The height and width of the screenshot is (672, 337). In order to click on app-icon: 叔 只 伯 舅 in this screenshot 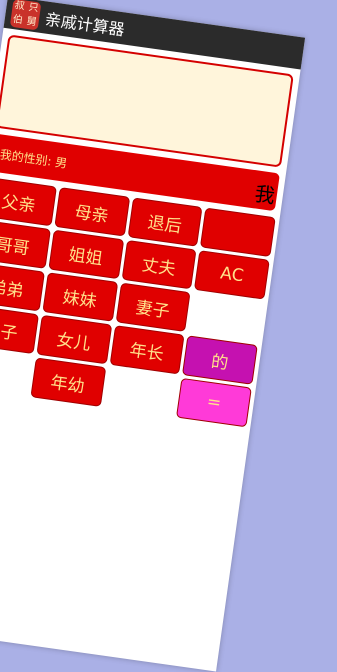, I will do `click(25, 15)`.